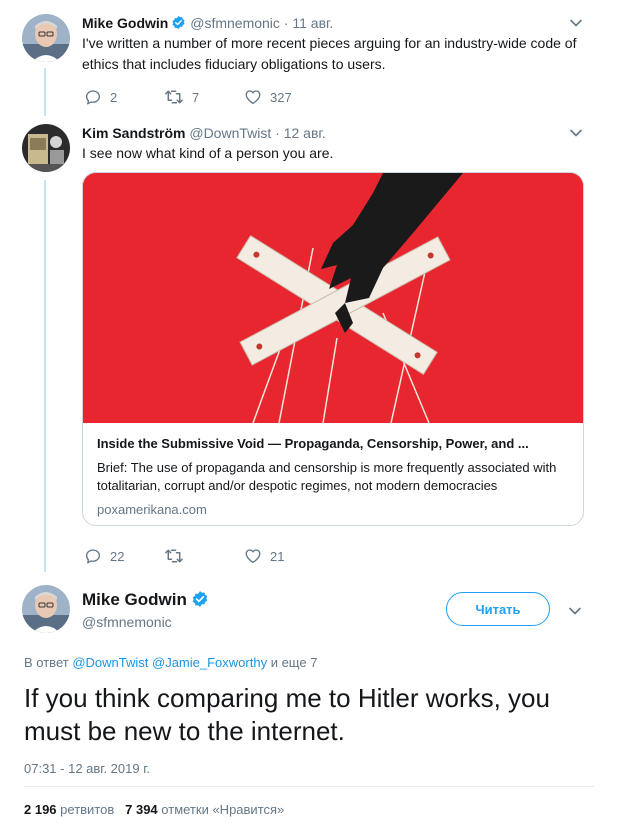 The height and width of the screenshot is (823, 617). I want to click on like-button: 21, so click(284, 556).